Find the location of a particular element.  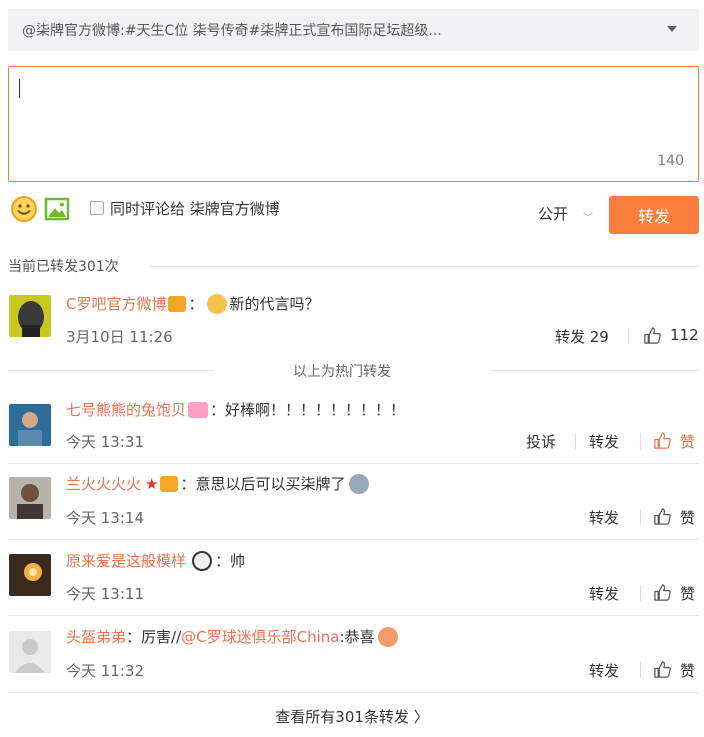

star-icon: ★ is located at coordinates (152, 483).